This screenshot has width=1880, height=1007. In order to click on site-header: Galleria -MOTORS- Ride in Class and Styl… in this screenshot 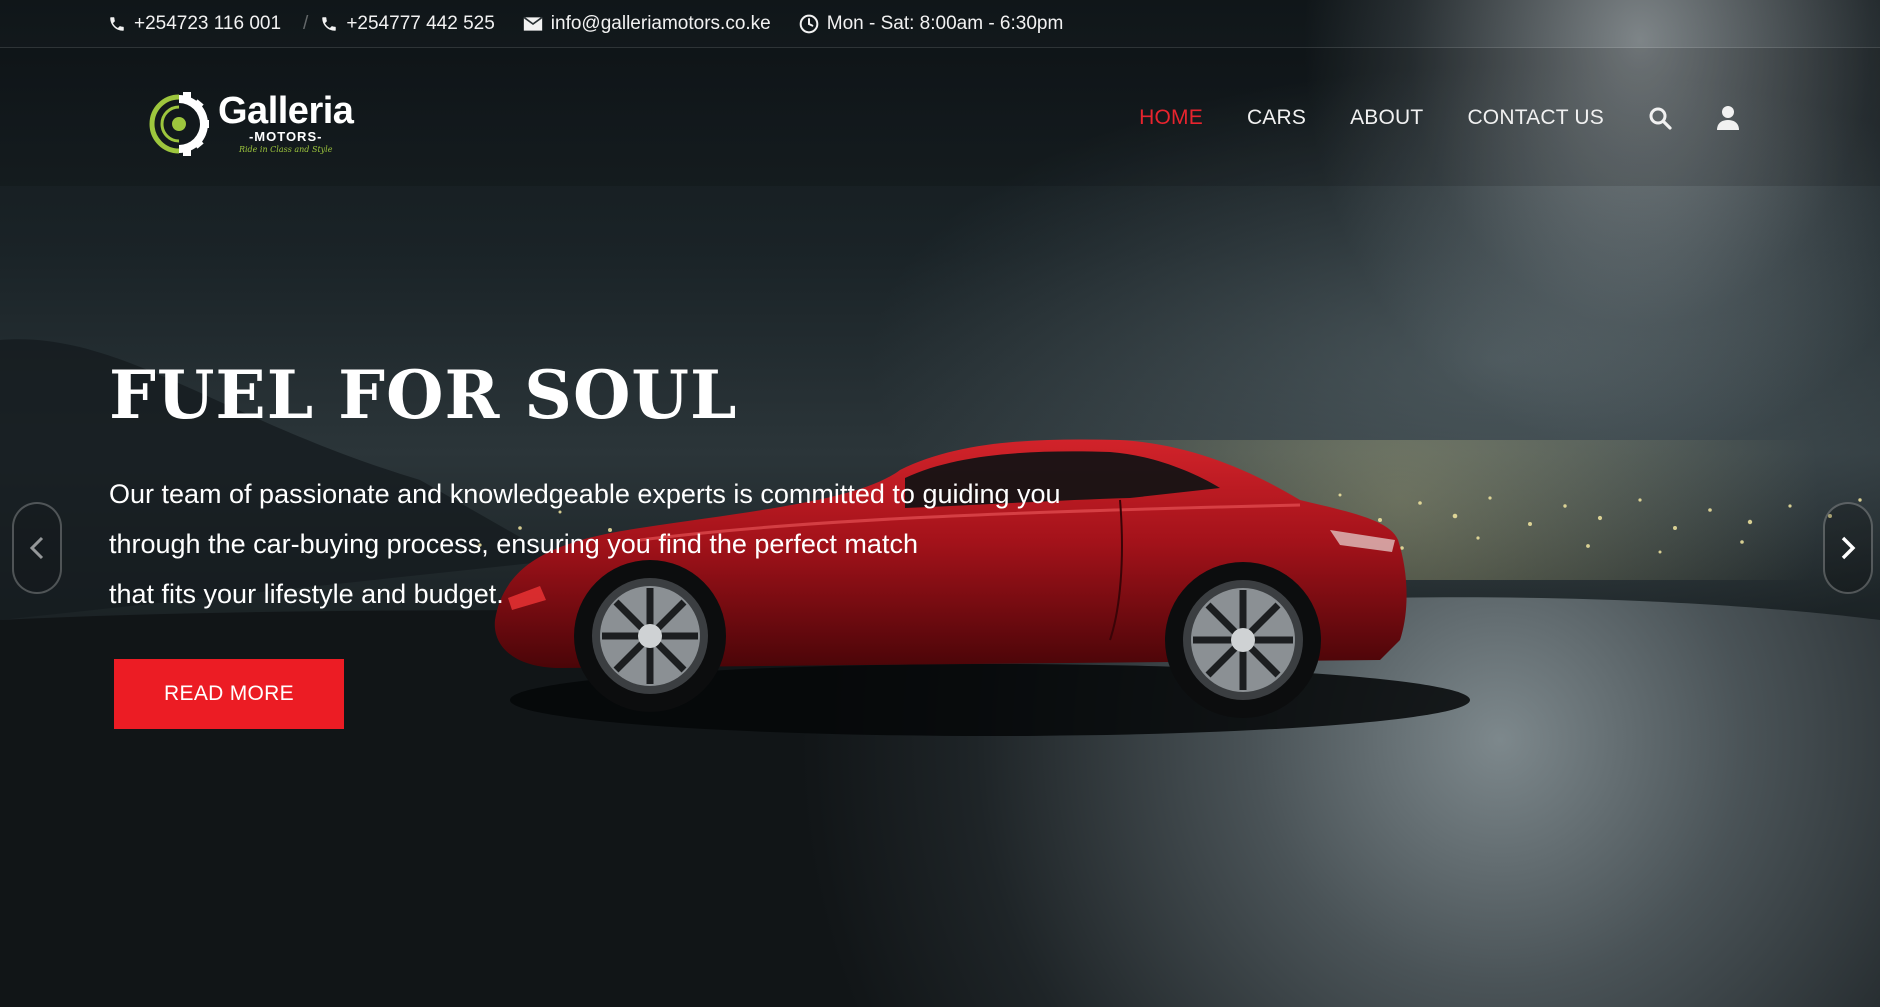, I will do `click(940, 117)`.